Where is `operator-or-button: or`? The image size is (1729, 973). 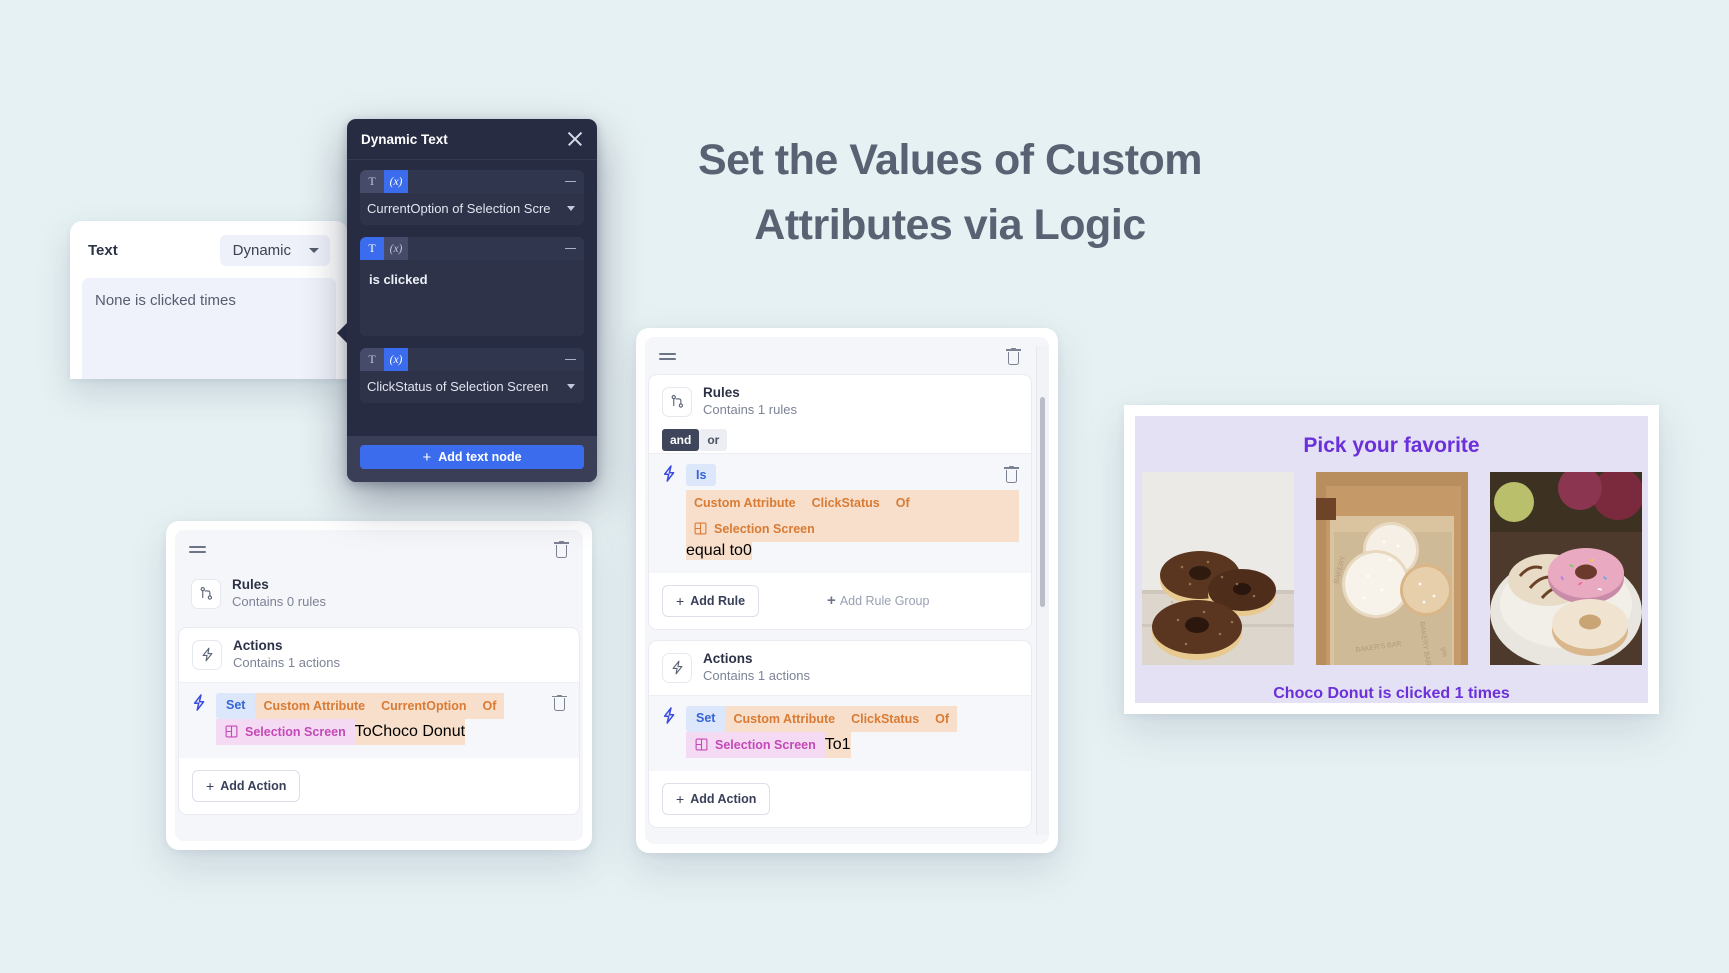 operator-or-button: or is located at coordinates (713, 439).